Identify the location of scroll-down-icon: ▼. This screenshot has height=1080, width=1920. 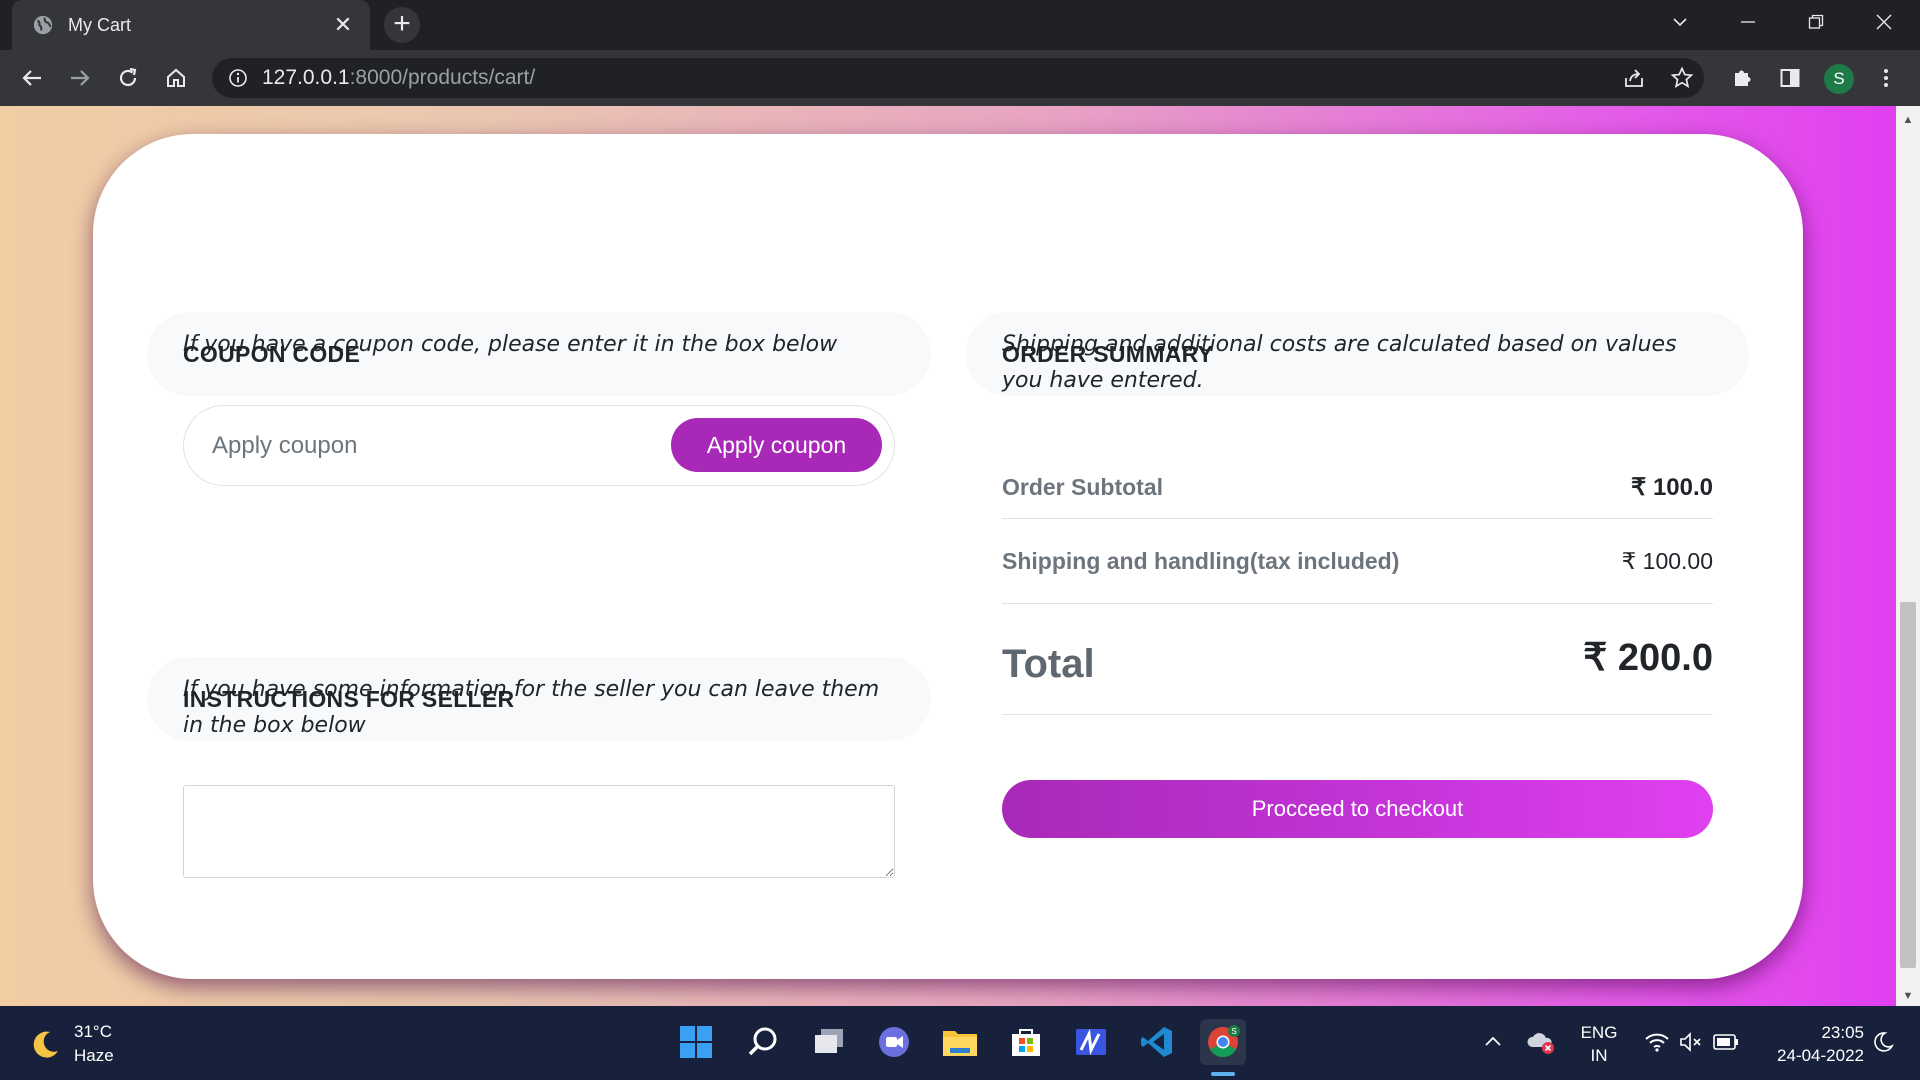
(1908, 996).